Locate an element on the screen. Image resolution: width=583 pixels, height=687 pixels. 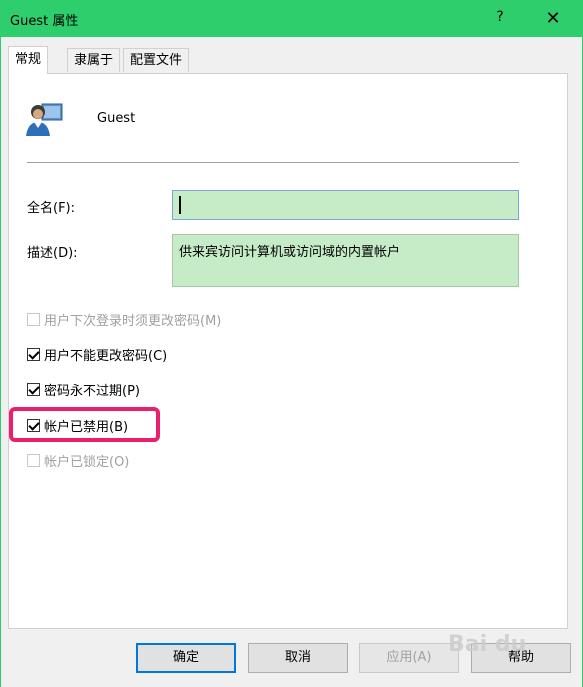
watermark-logo: Bai du is located at coordinates (487, 644).